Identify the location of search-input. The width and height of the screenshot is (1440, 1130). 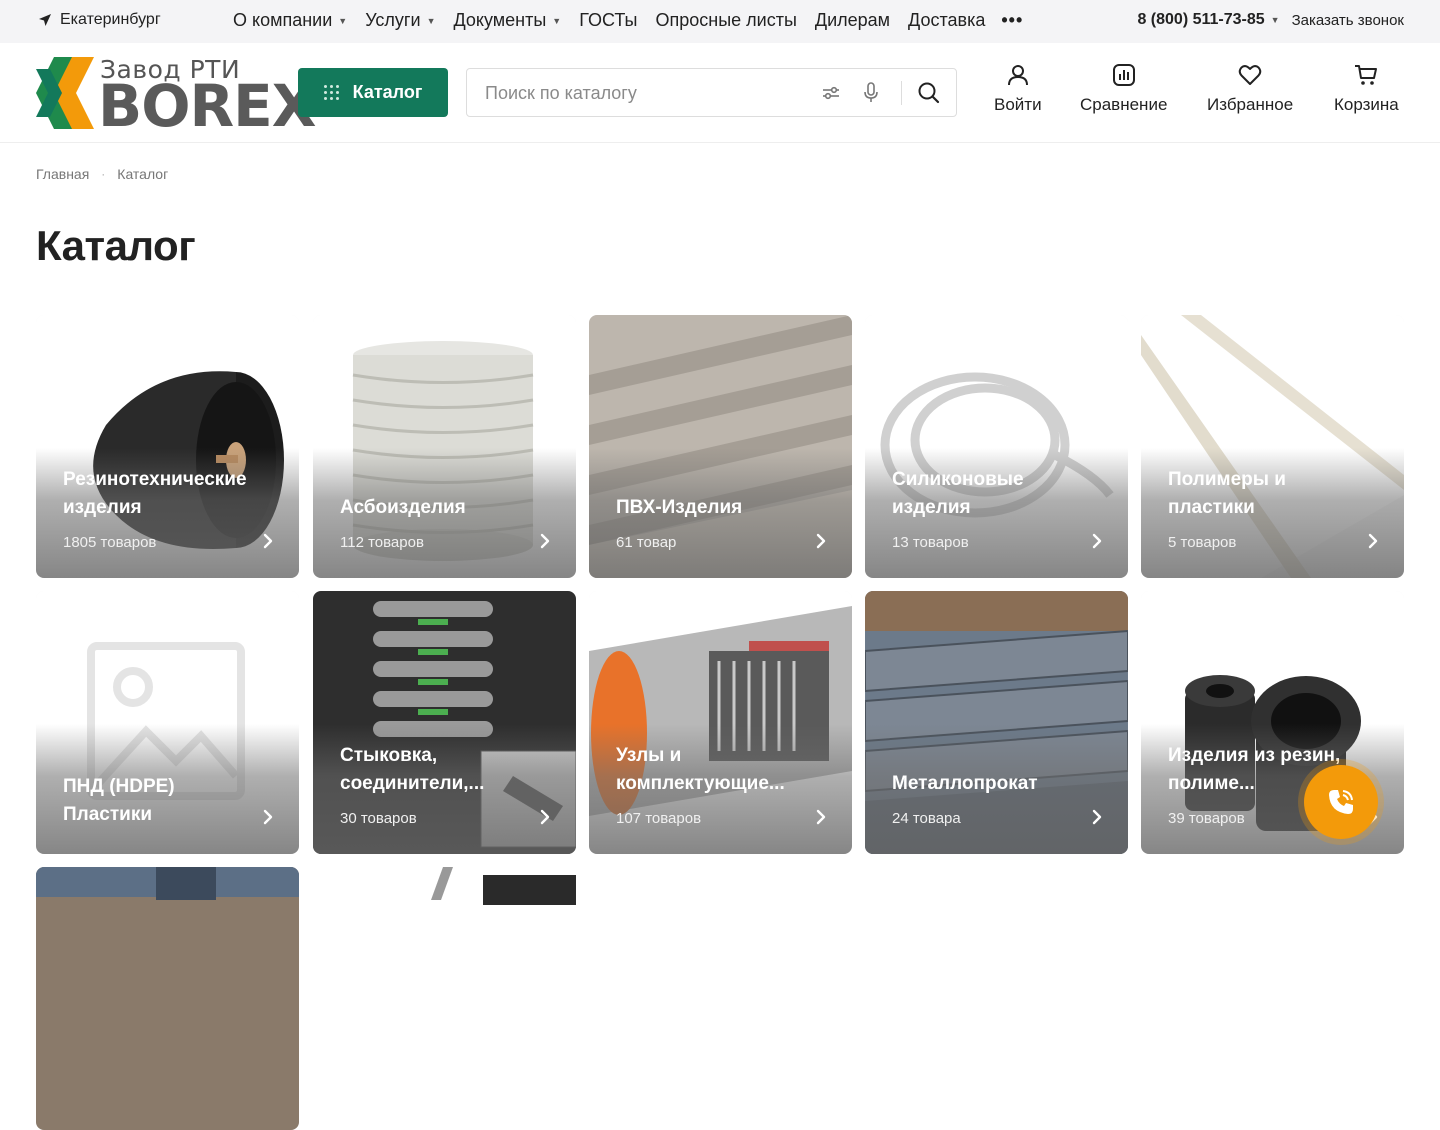
(645, 93).